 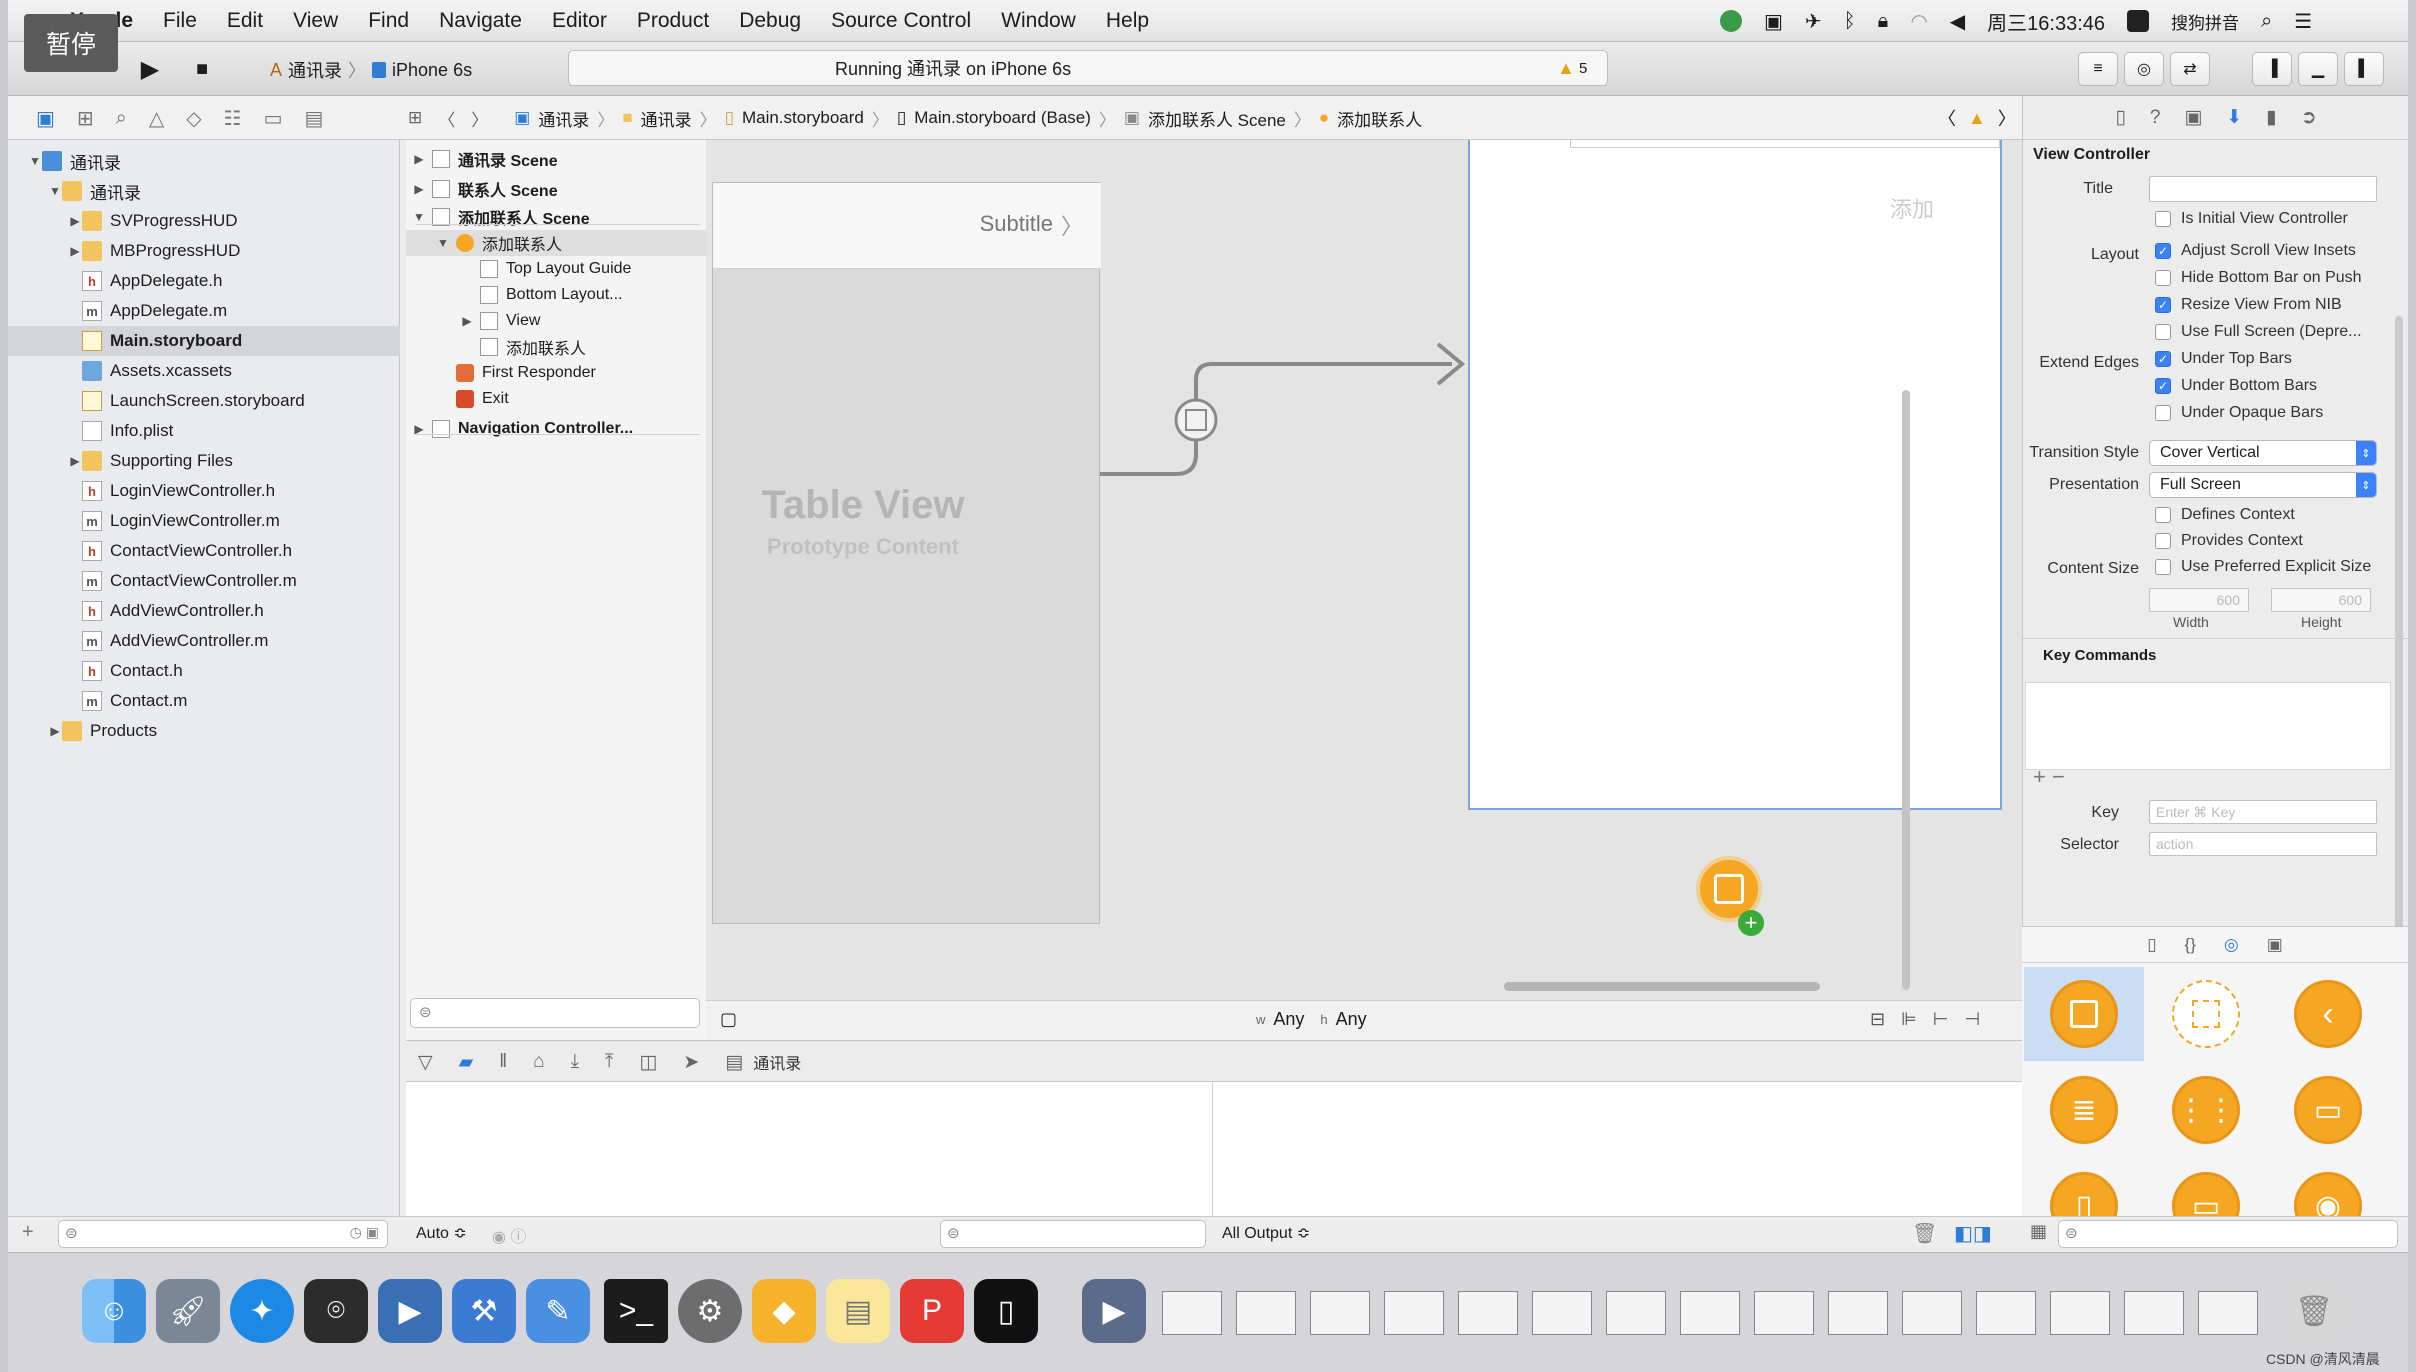 I want to click on inspector-checkbox: ✓ Under Top Bars, so click(x=2223, y=359).